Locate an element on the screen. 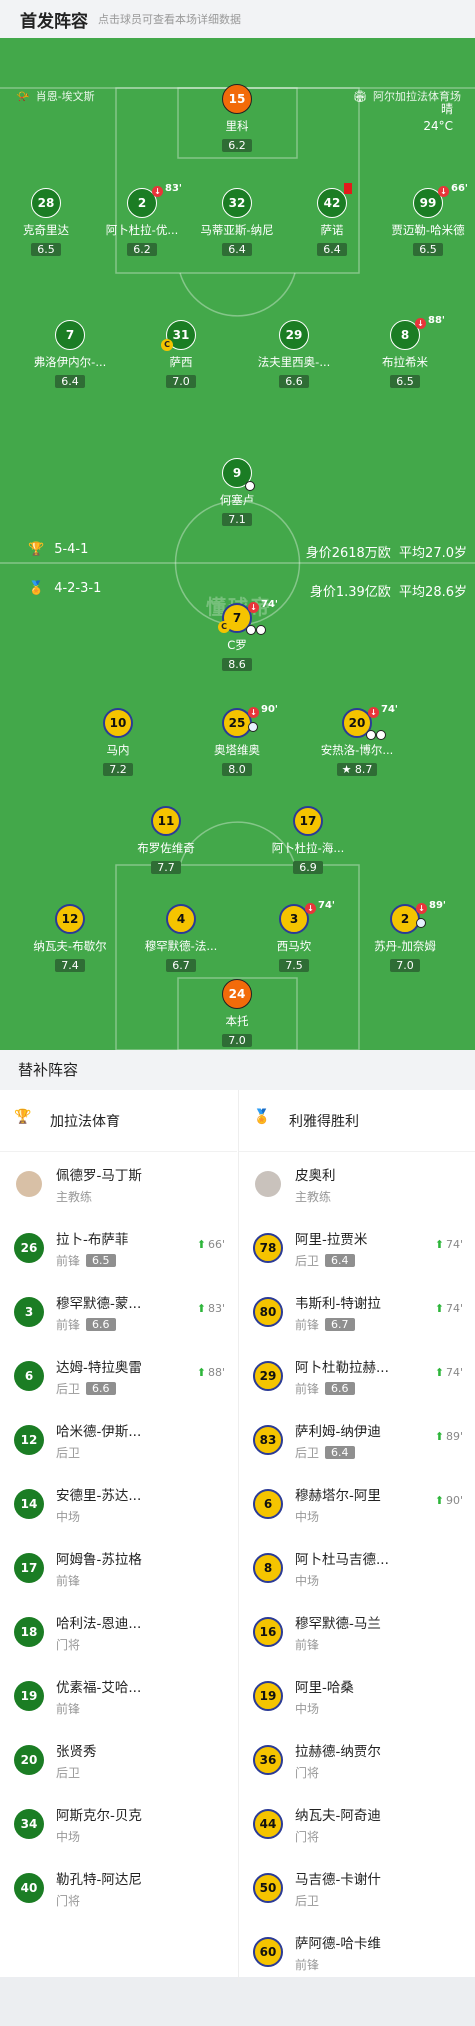  player: 29 法夫里西奥-... 6.6 is located at coordinates (294, 354).